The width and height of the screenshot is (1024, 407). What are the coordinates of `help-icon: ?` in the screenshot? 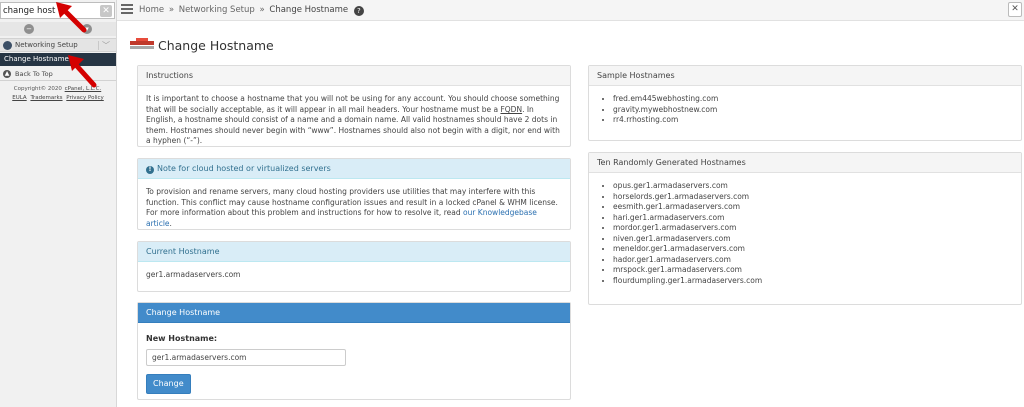 It's located at (358, 11).